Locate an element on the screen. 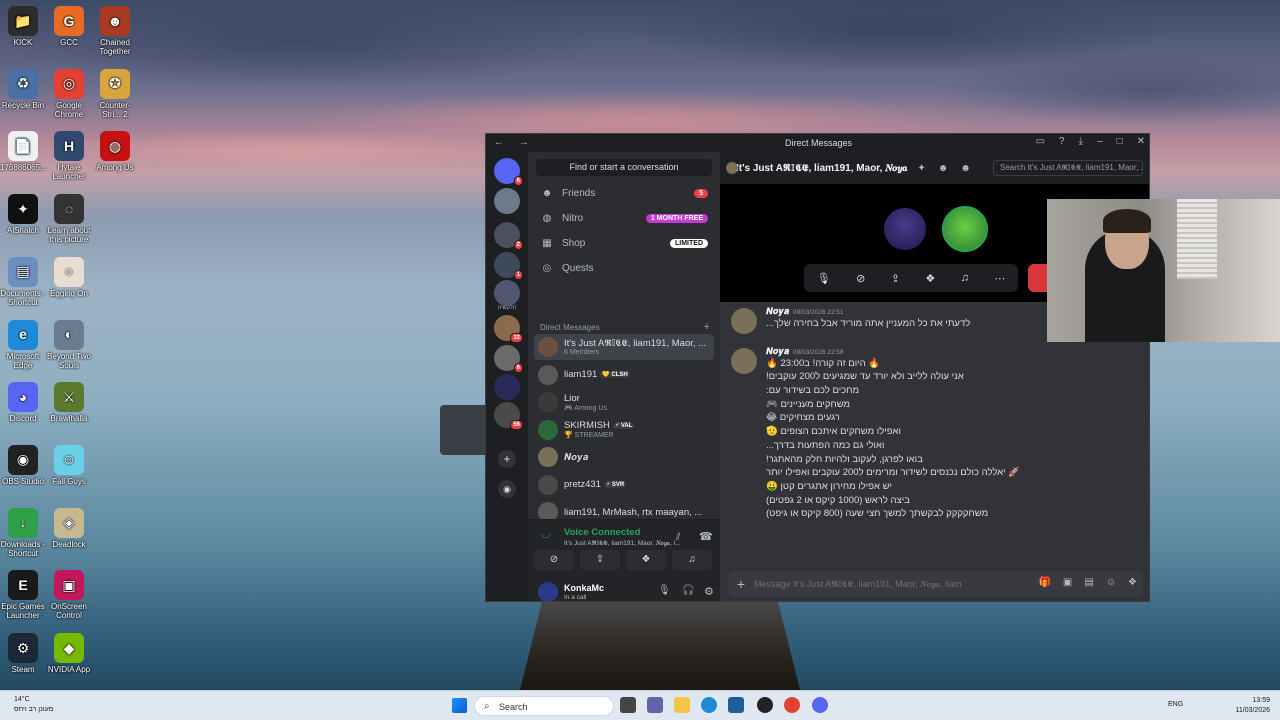 The width and height of the screenshot is (1280, 720). desktop-icon: E Epic Games Launcher is located at coordinates (23, 593).